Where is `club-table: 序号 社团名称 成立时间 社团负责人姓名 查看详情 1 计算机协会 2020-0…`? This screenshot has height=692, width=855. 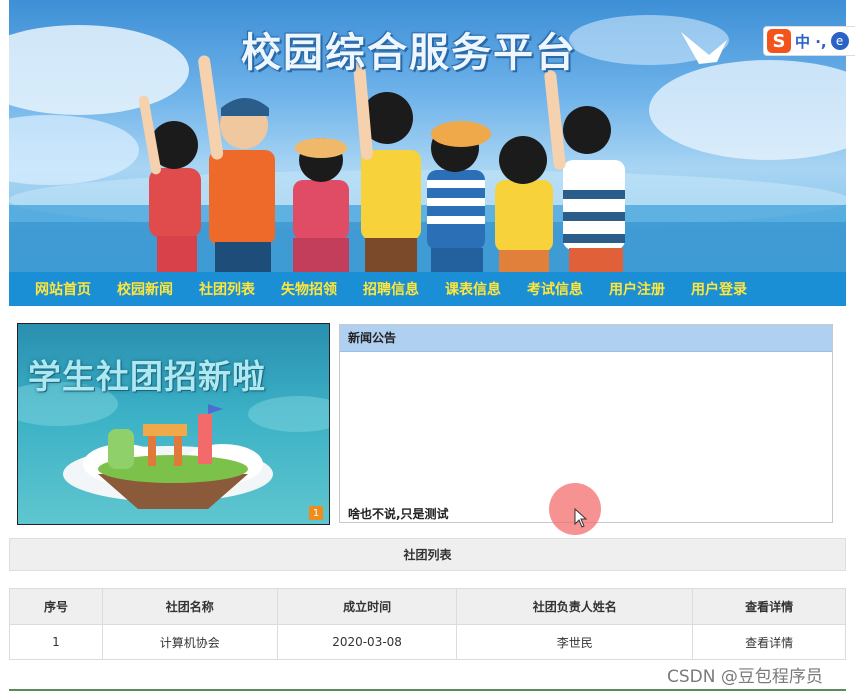
club-table: 序号 社团名称 成立时间 社团负责人姓名 查看详情 1 计算机协会 2020-0… is located at coordinates (427, 624).